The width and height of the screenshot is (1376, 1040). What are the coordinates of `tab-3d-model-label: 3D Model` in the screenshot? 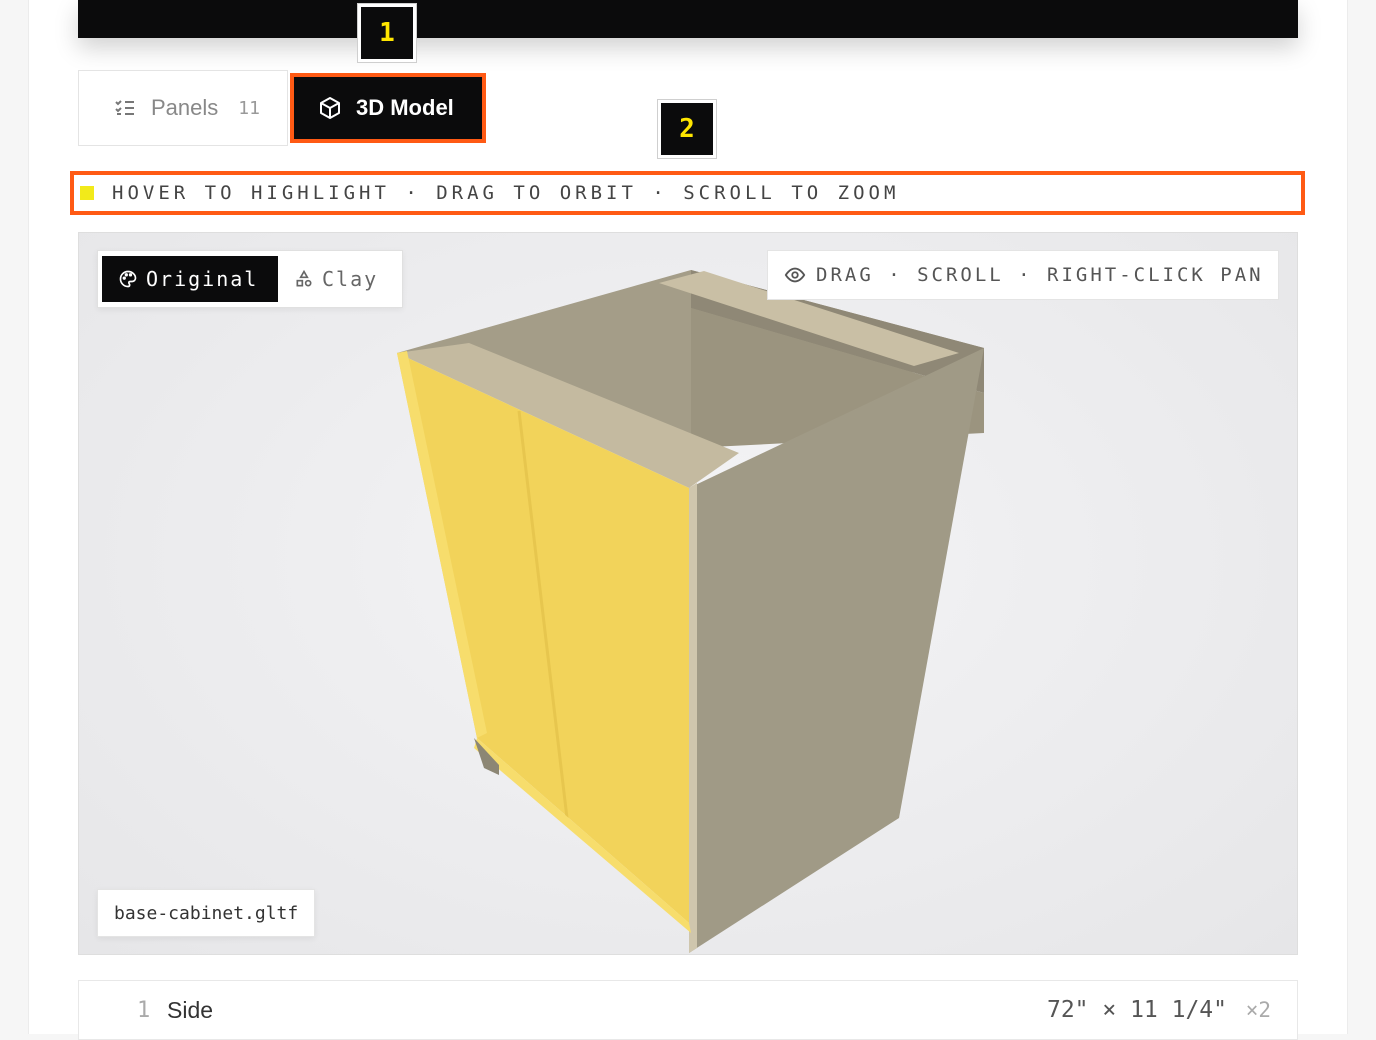 It's located at (405, 107).